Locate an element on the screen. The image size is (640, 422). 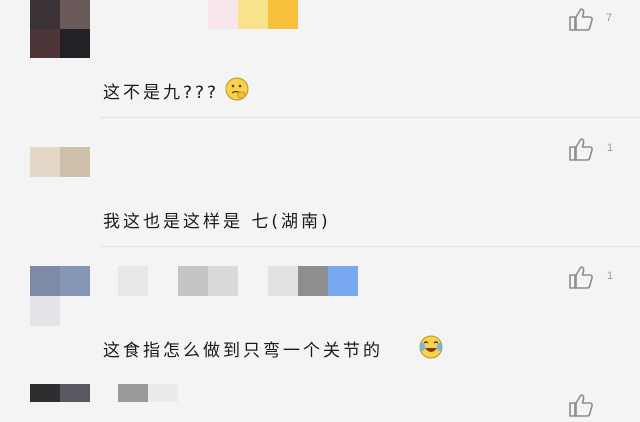
comment-text: 这食指怎么做到只弯一个关节的 is located at coordinates (243, 351).